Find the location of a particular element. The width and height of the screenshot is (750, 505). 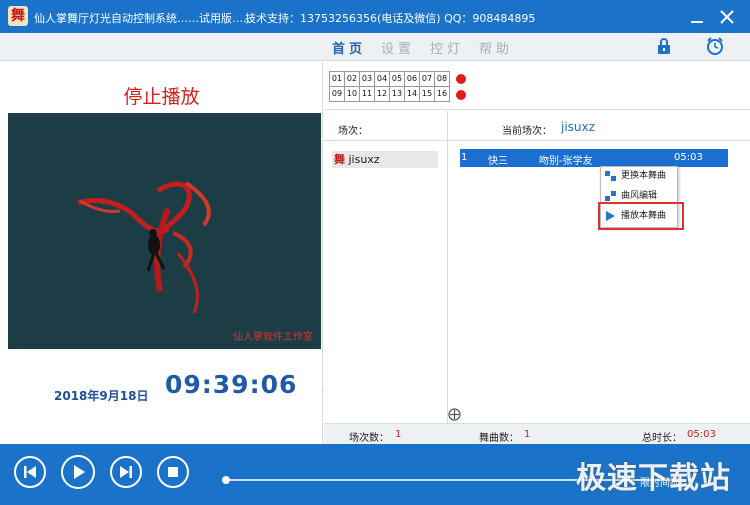

stop-icon is located at coordinates (173, 472).